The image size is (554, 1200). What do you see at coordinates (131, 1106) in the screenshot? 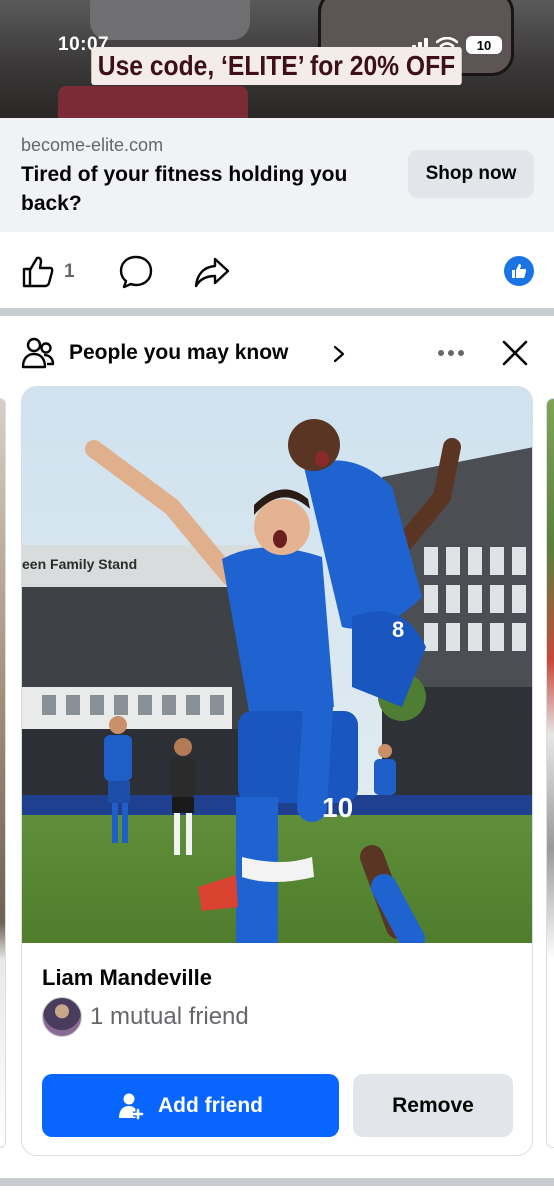
I see `add-person-icon` at bounding box center [131, 1106].